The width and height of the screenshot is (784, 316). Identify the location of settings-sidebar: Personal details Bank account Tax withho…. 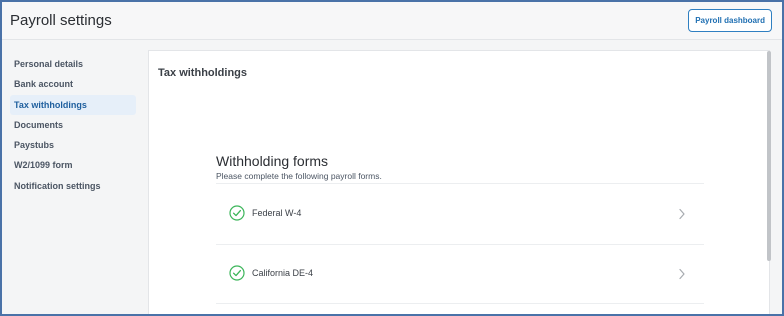
(73, 125).